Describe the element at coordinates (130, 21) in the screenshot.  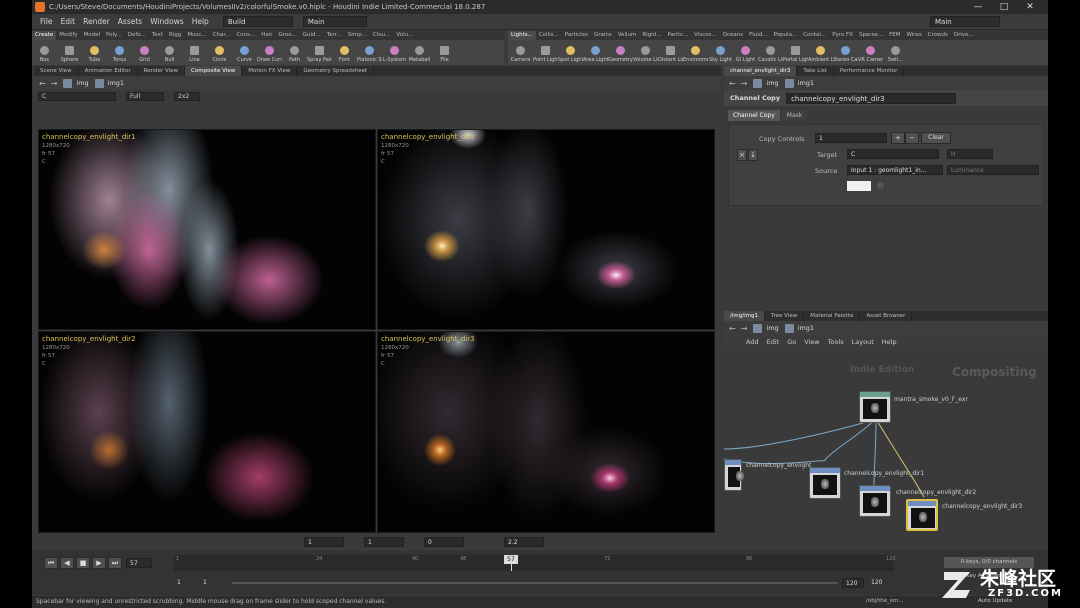
I see `menu-assets: Assets` at that location.